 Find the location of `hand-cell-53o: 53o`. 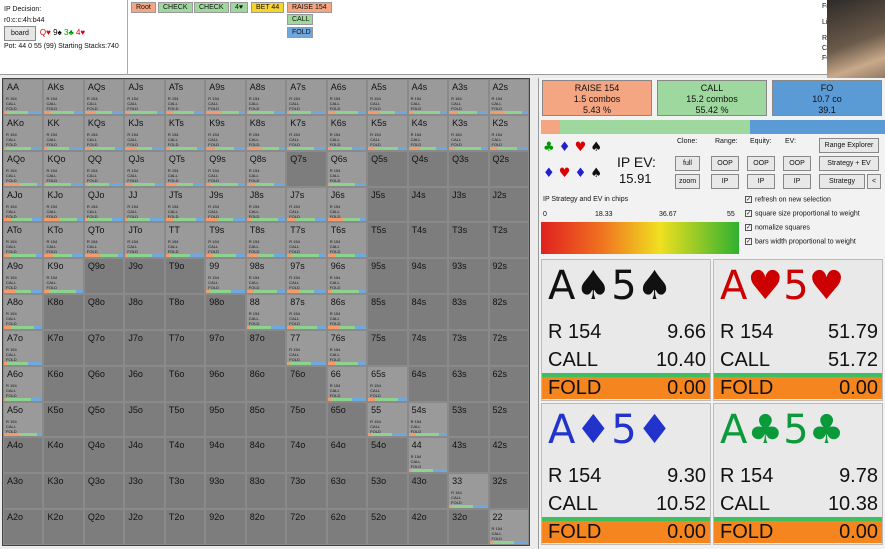

hand-cell-53o: 53o is located at coordinates (387, 491).